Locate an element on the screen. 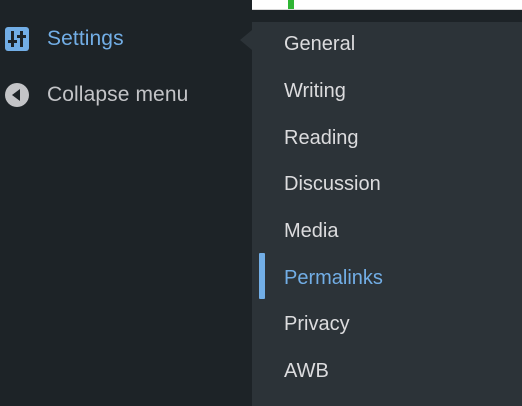  submenu-item-label: Media is located at coordinates (311, 230).